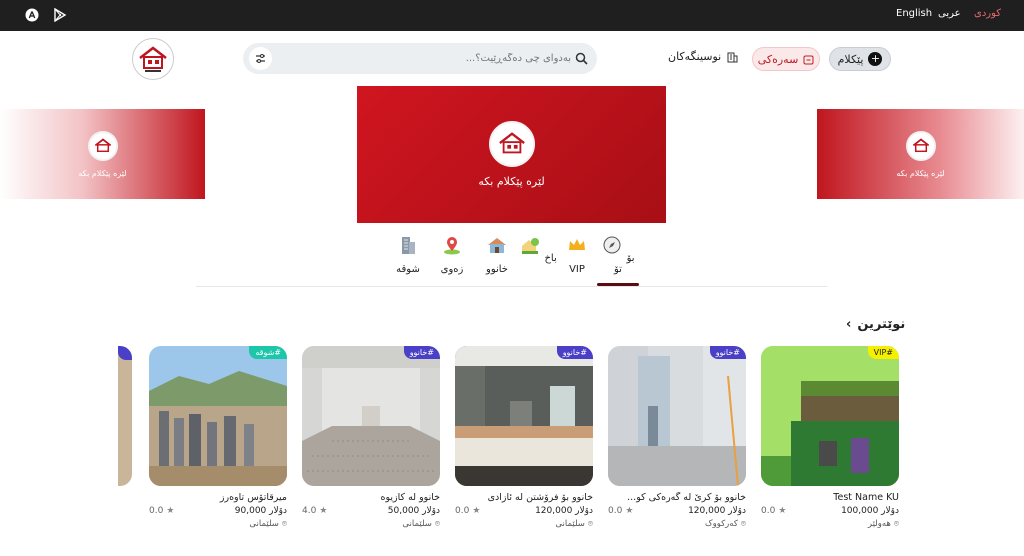 The image size is (1024, 556). What do you see at coordinates (540, 497) in the screenshot?
I see `listing-title: خانوو بۆ فرۆشتن لە ئازادی` at bounding box center [540, 497].